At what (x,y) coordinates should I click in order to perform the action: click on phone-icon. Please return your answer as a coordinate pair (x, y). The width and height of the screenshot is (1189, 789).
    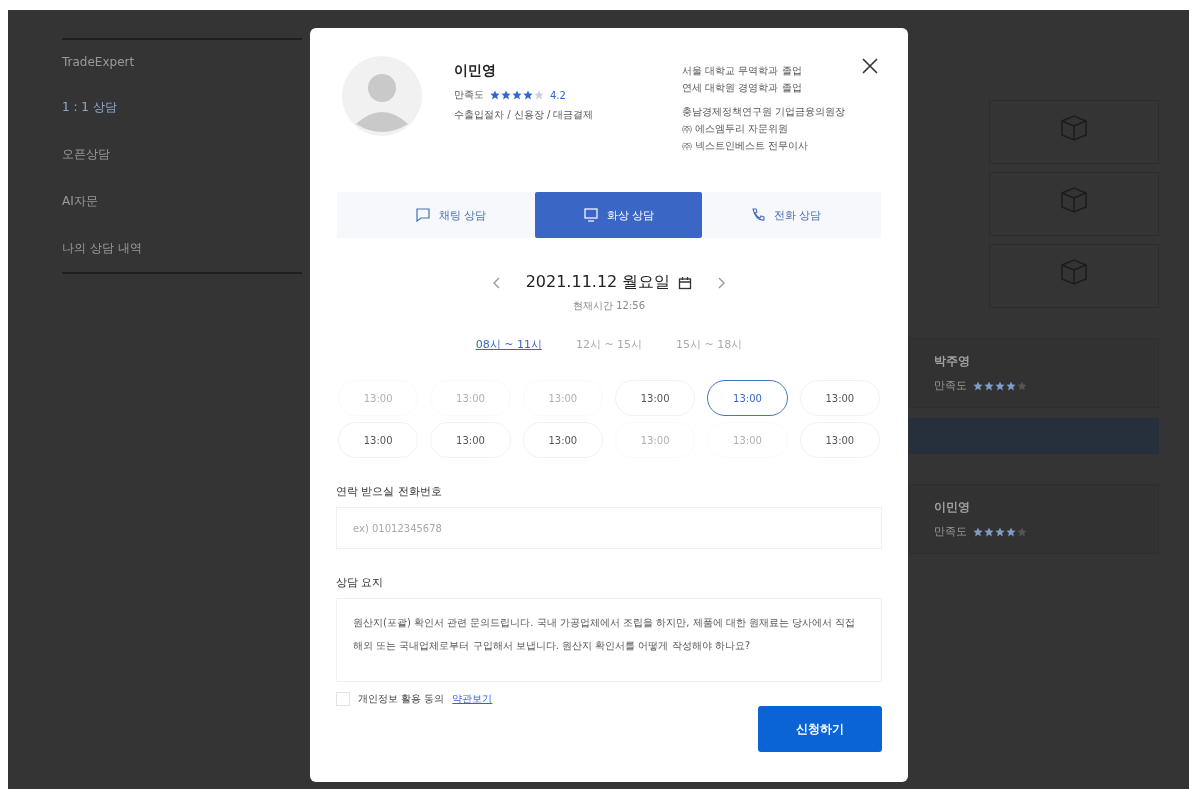
    Looking at the image, I should click on (758, 215).